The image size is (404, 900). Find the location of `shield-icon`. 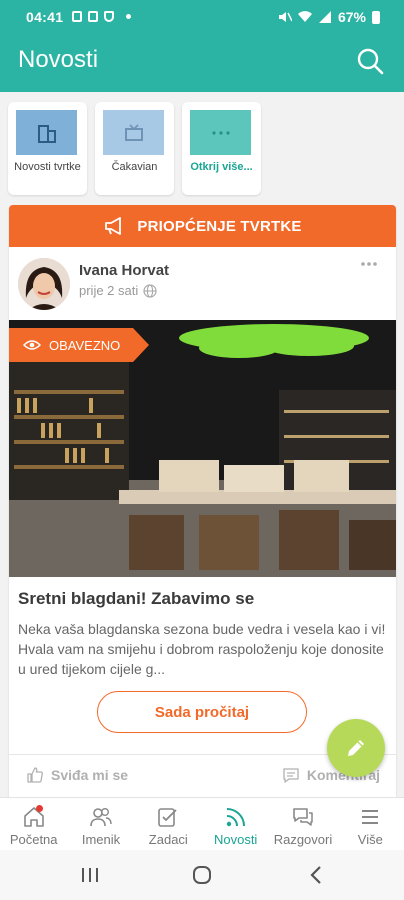

shield-icon is located at coordinates (109, 16).